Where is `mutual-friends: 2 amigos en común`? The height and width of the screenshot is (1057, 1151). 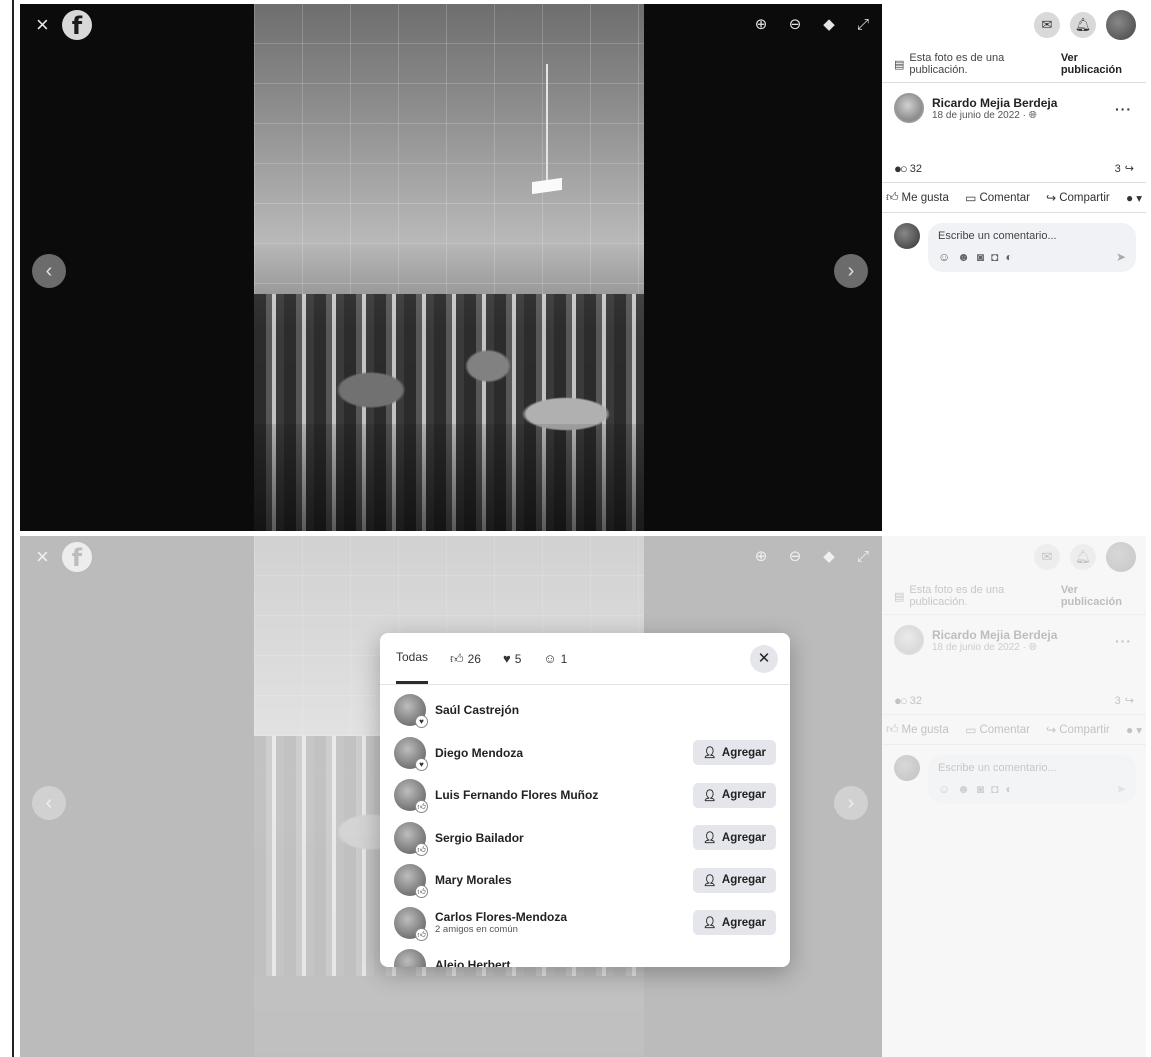
mutual-friends: 2 amigos en común is located at coordinates (564, 929).